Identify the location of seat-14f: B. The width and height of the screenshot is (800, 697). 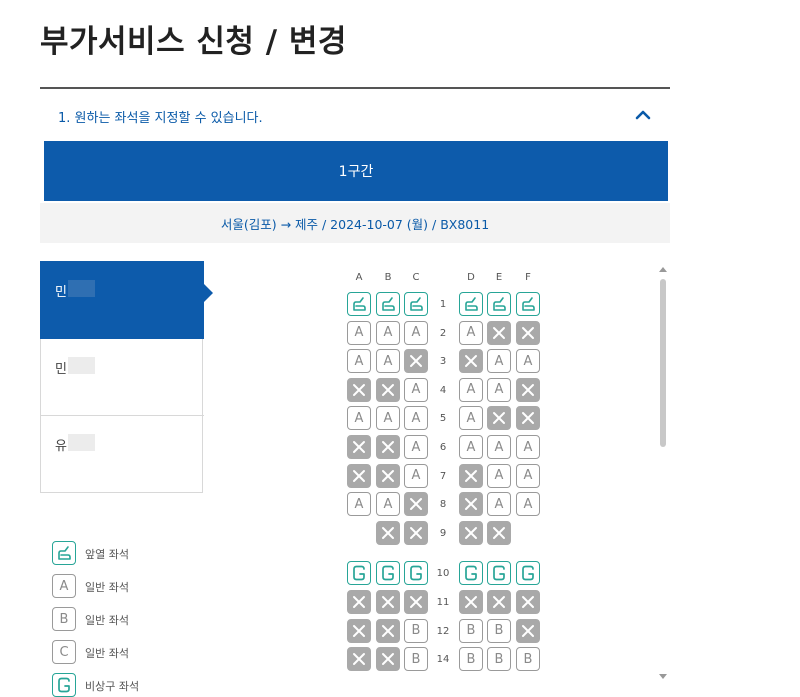
(528, 659).